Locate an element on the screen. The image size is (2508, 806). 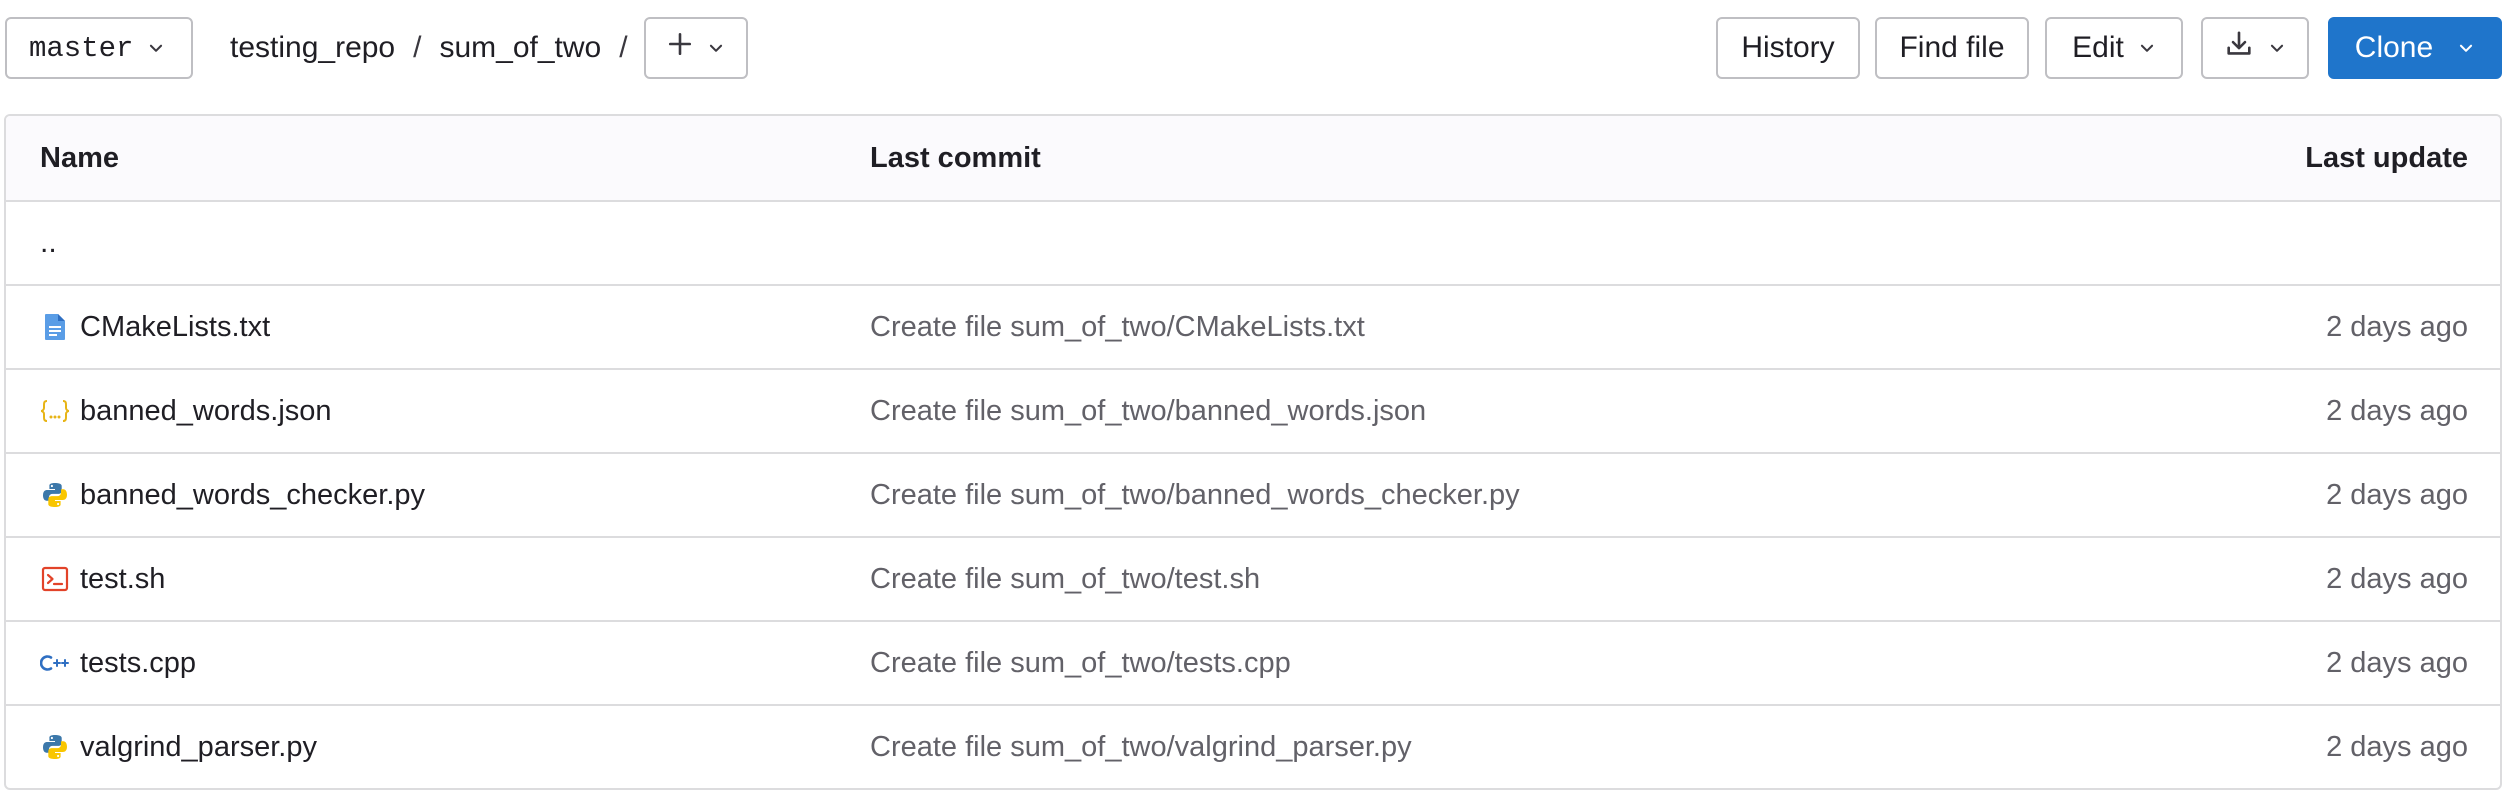
text-file-icon is located at coordinates (55, 327).